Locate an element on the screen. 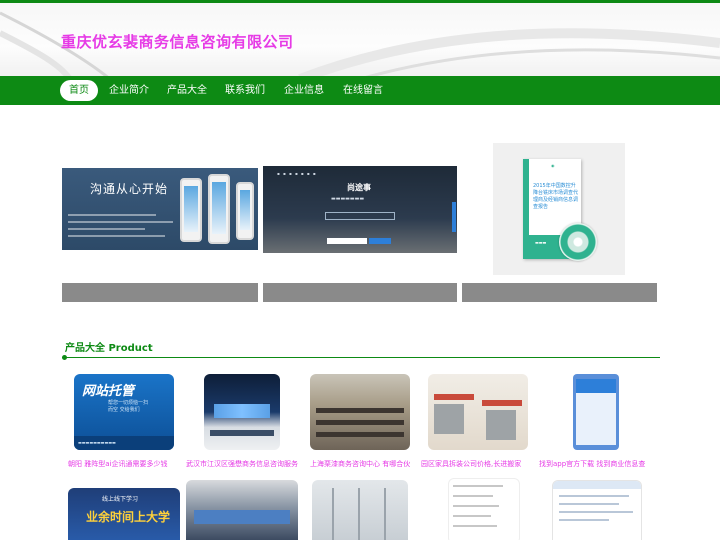 This screenshot has height=540, width=720. banner-side-tab is located at coordinates (454, 217).